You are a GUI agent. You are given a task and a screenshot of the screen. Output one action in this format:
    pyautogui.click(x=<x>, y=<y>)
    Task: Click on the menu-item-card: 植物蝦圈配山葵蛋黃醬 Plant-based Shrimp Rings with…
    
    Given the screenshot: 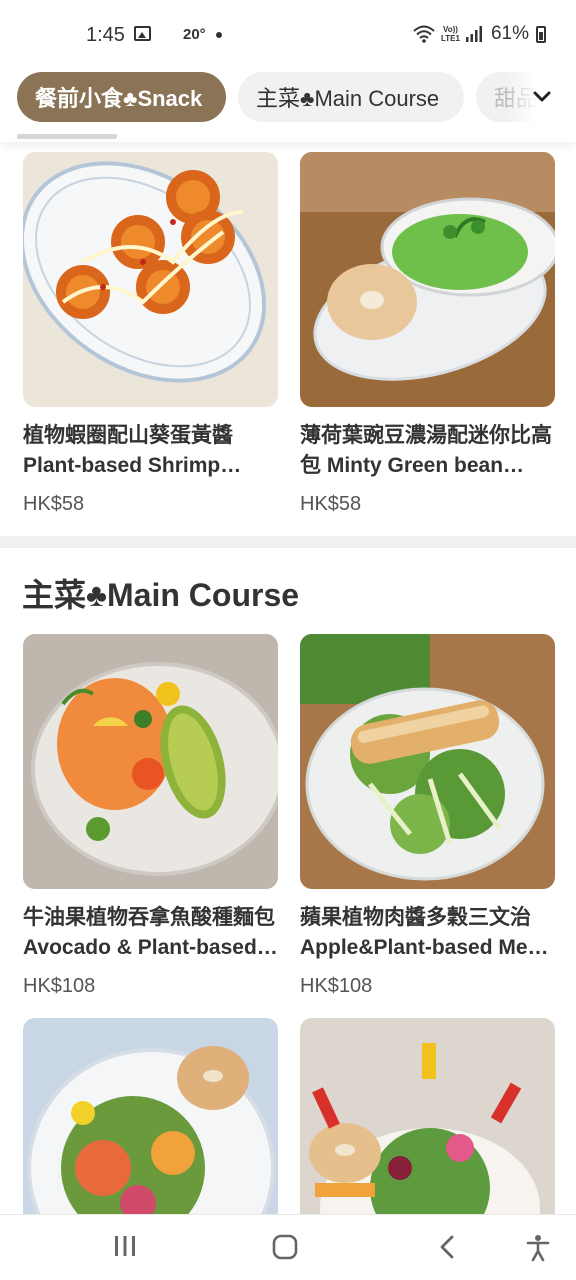 What is the action you would take?
    pyautogui.click(x=150, y=334)
    